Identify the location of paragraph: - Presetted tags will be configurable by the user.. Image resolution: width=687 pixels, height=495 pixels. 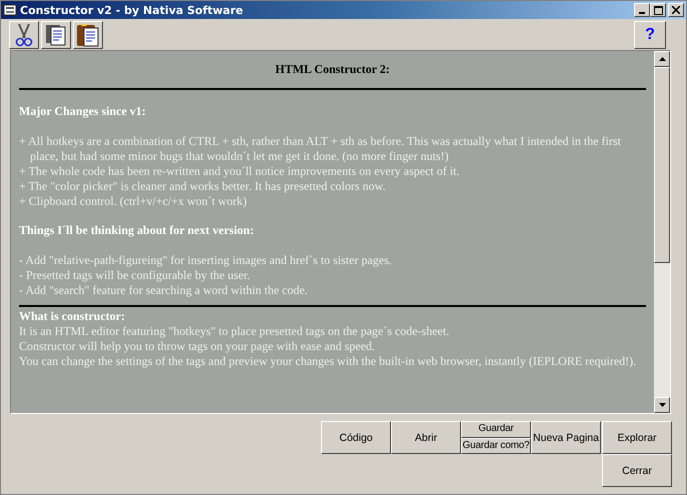
(135, 275).